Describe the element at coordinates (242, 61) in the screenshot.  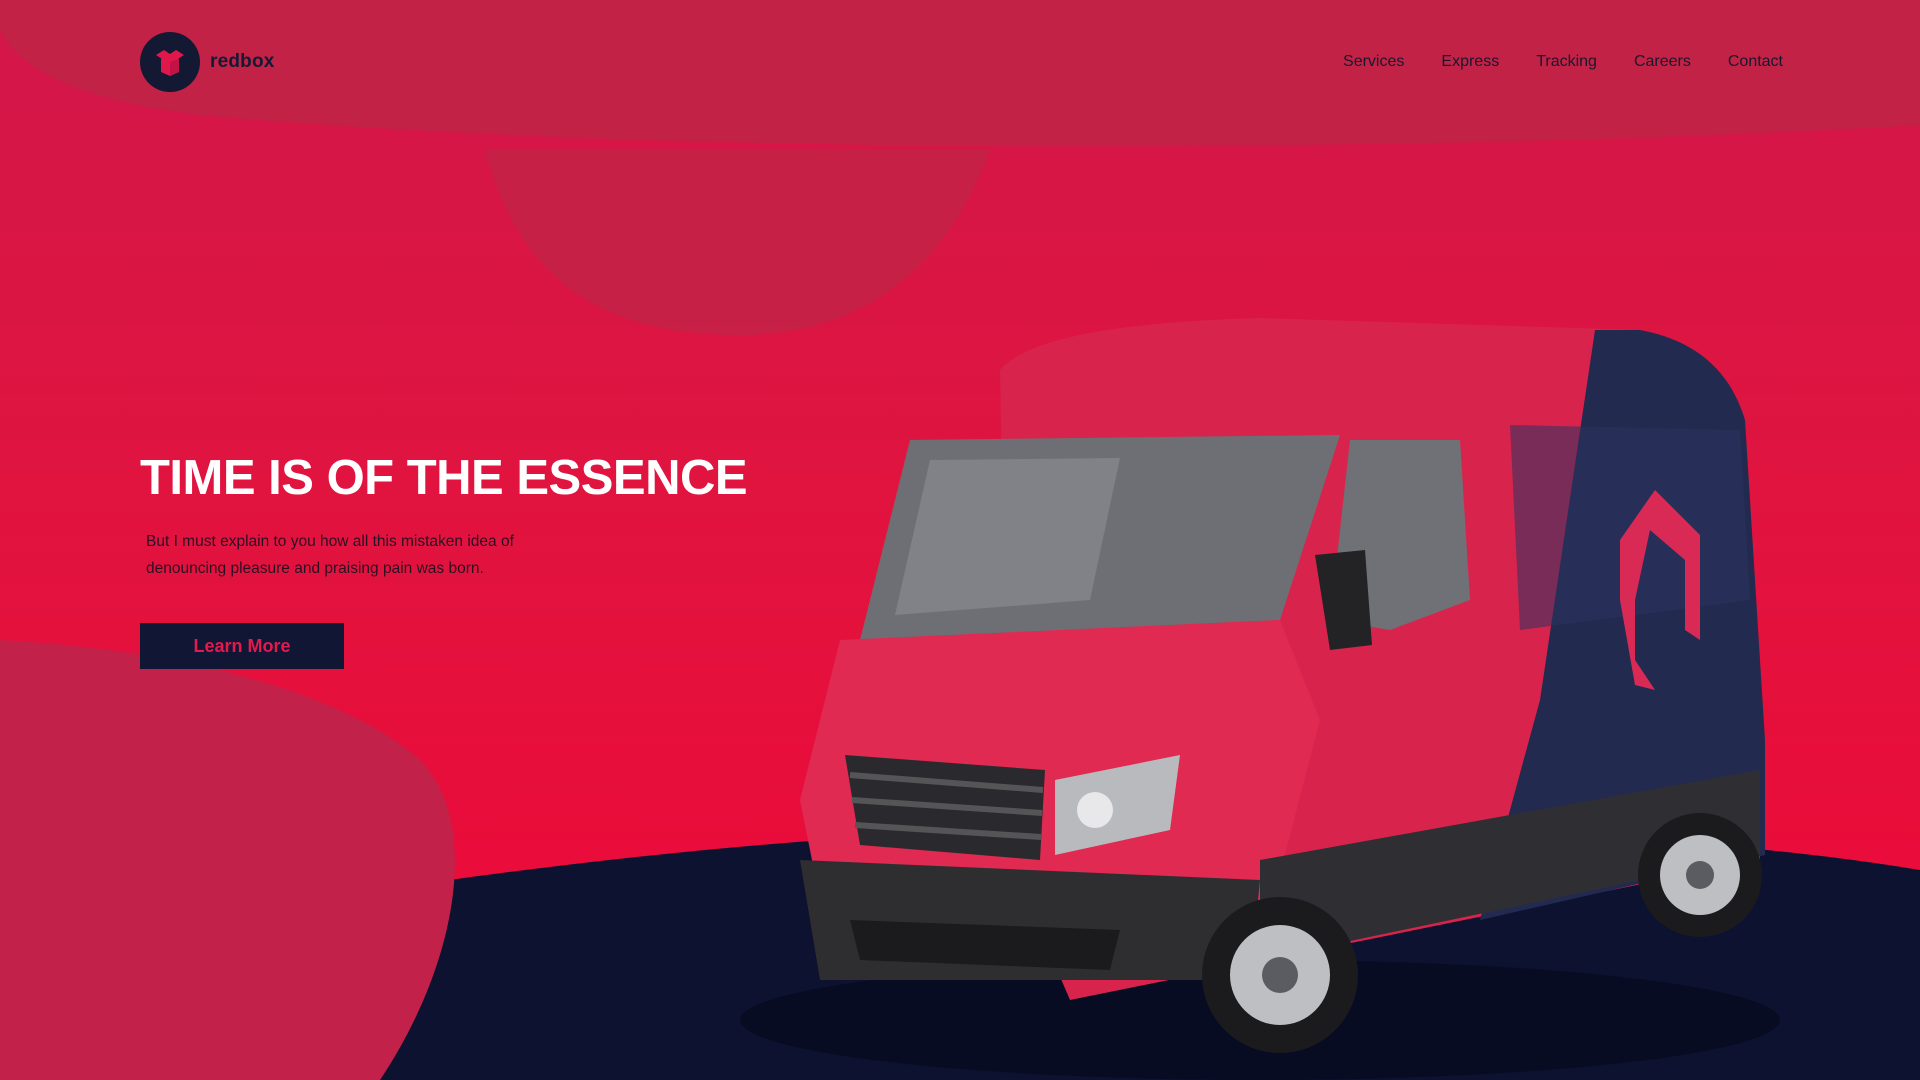
I see `brand-name: redbox` at that location.